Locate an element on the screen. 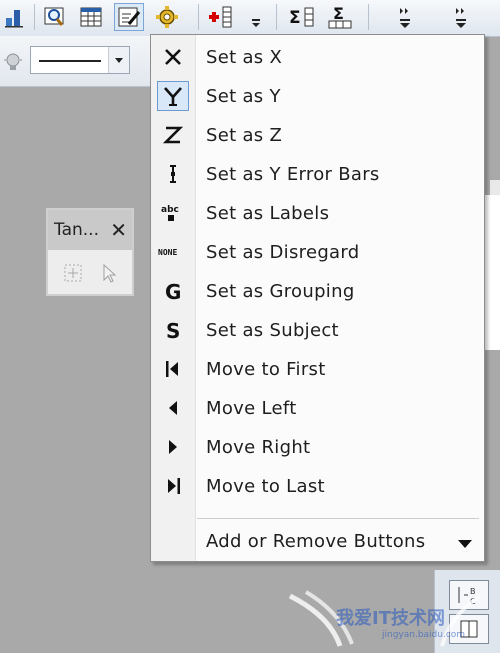  labels-icon: abc is located at coordinates (173, 213).